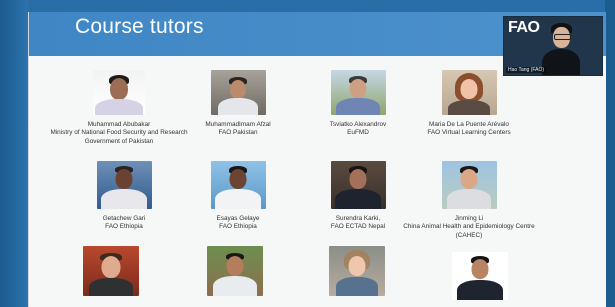  Describe the element at coordinates (469, 235) in the screenshot. I see `tutor-org-line: (CAHEC)` at that location.